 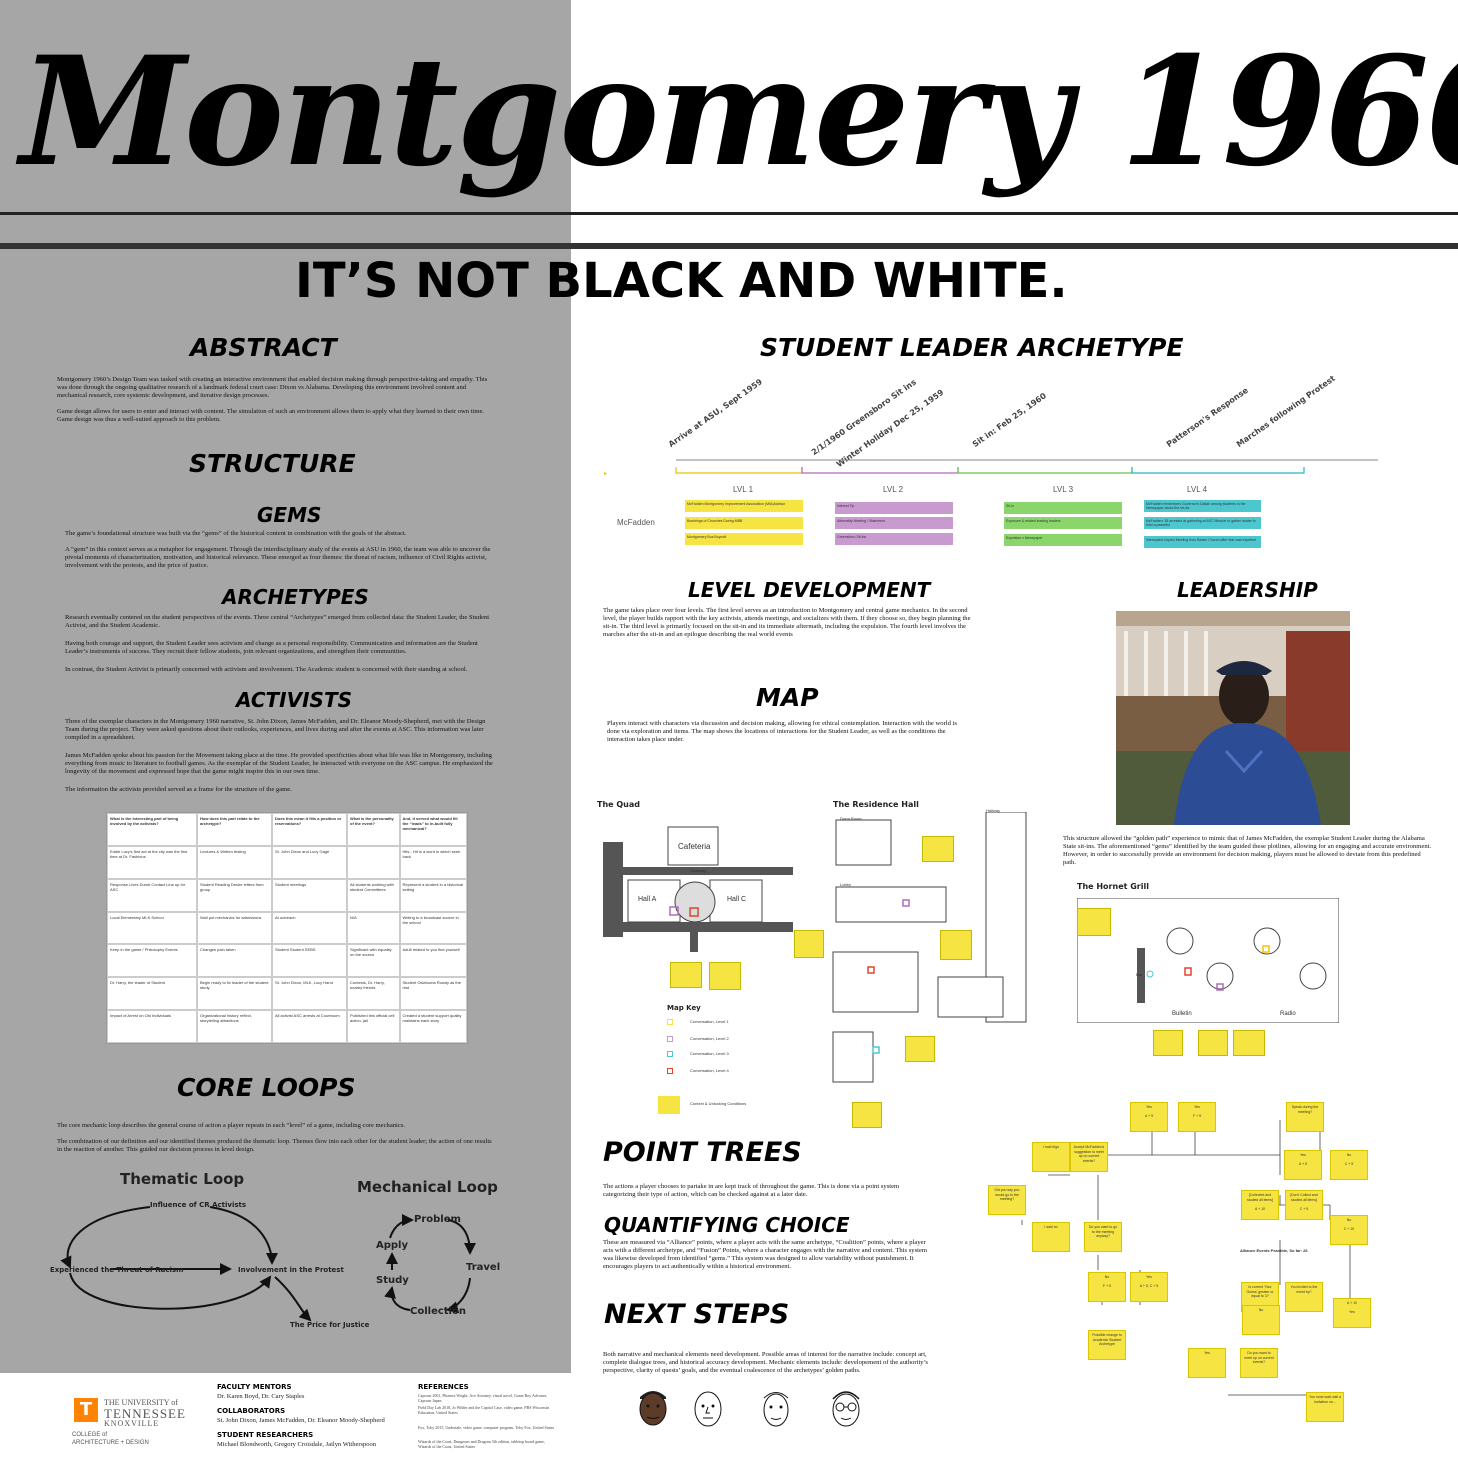 What do you see at coordinates (739, 112) in the screenshot?
I see `poster-title: Montgomery 1960` at bounding box center [739, 112].